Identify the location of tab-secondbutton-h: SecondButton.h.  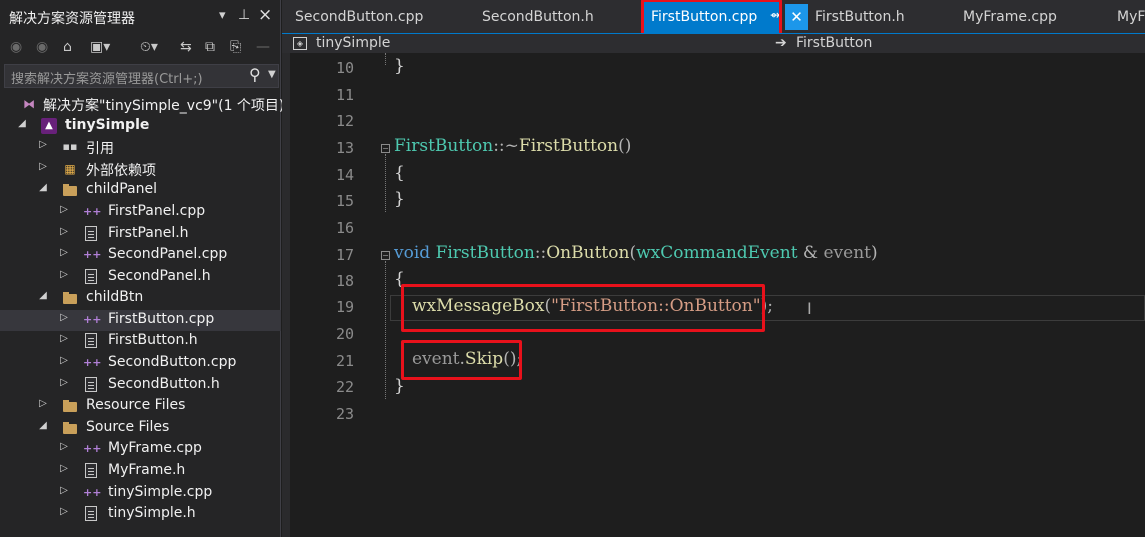
(538, 16).